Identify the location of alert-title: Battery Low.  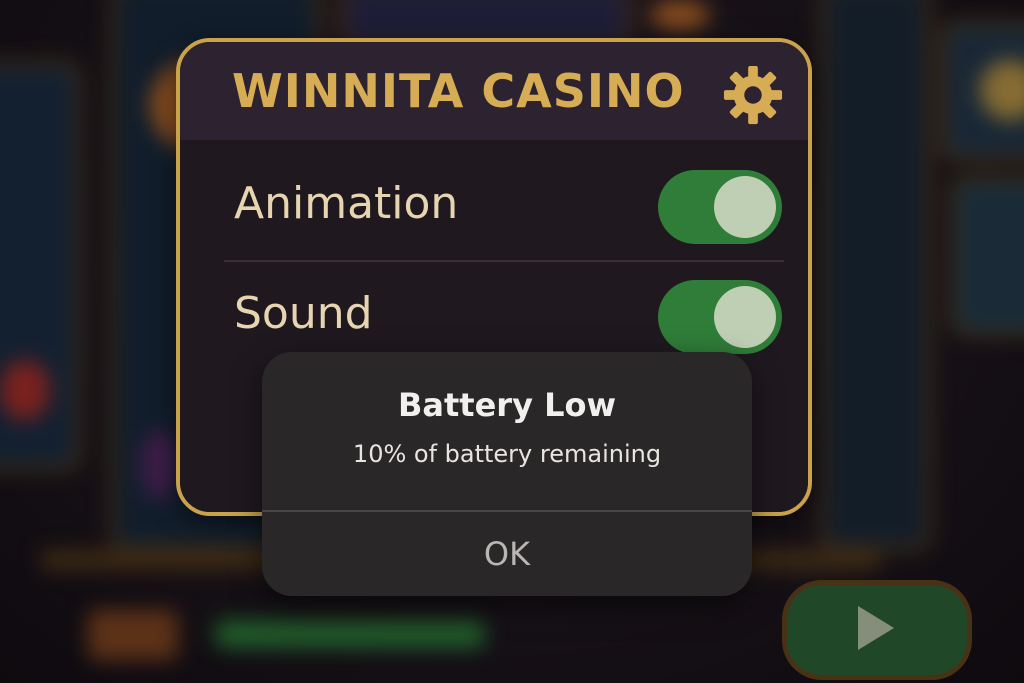
(507, 405).